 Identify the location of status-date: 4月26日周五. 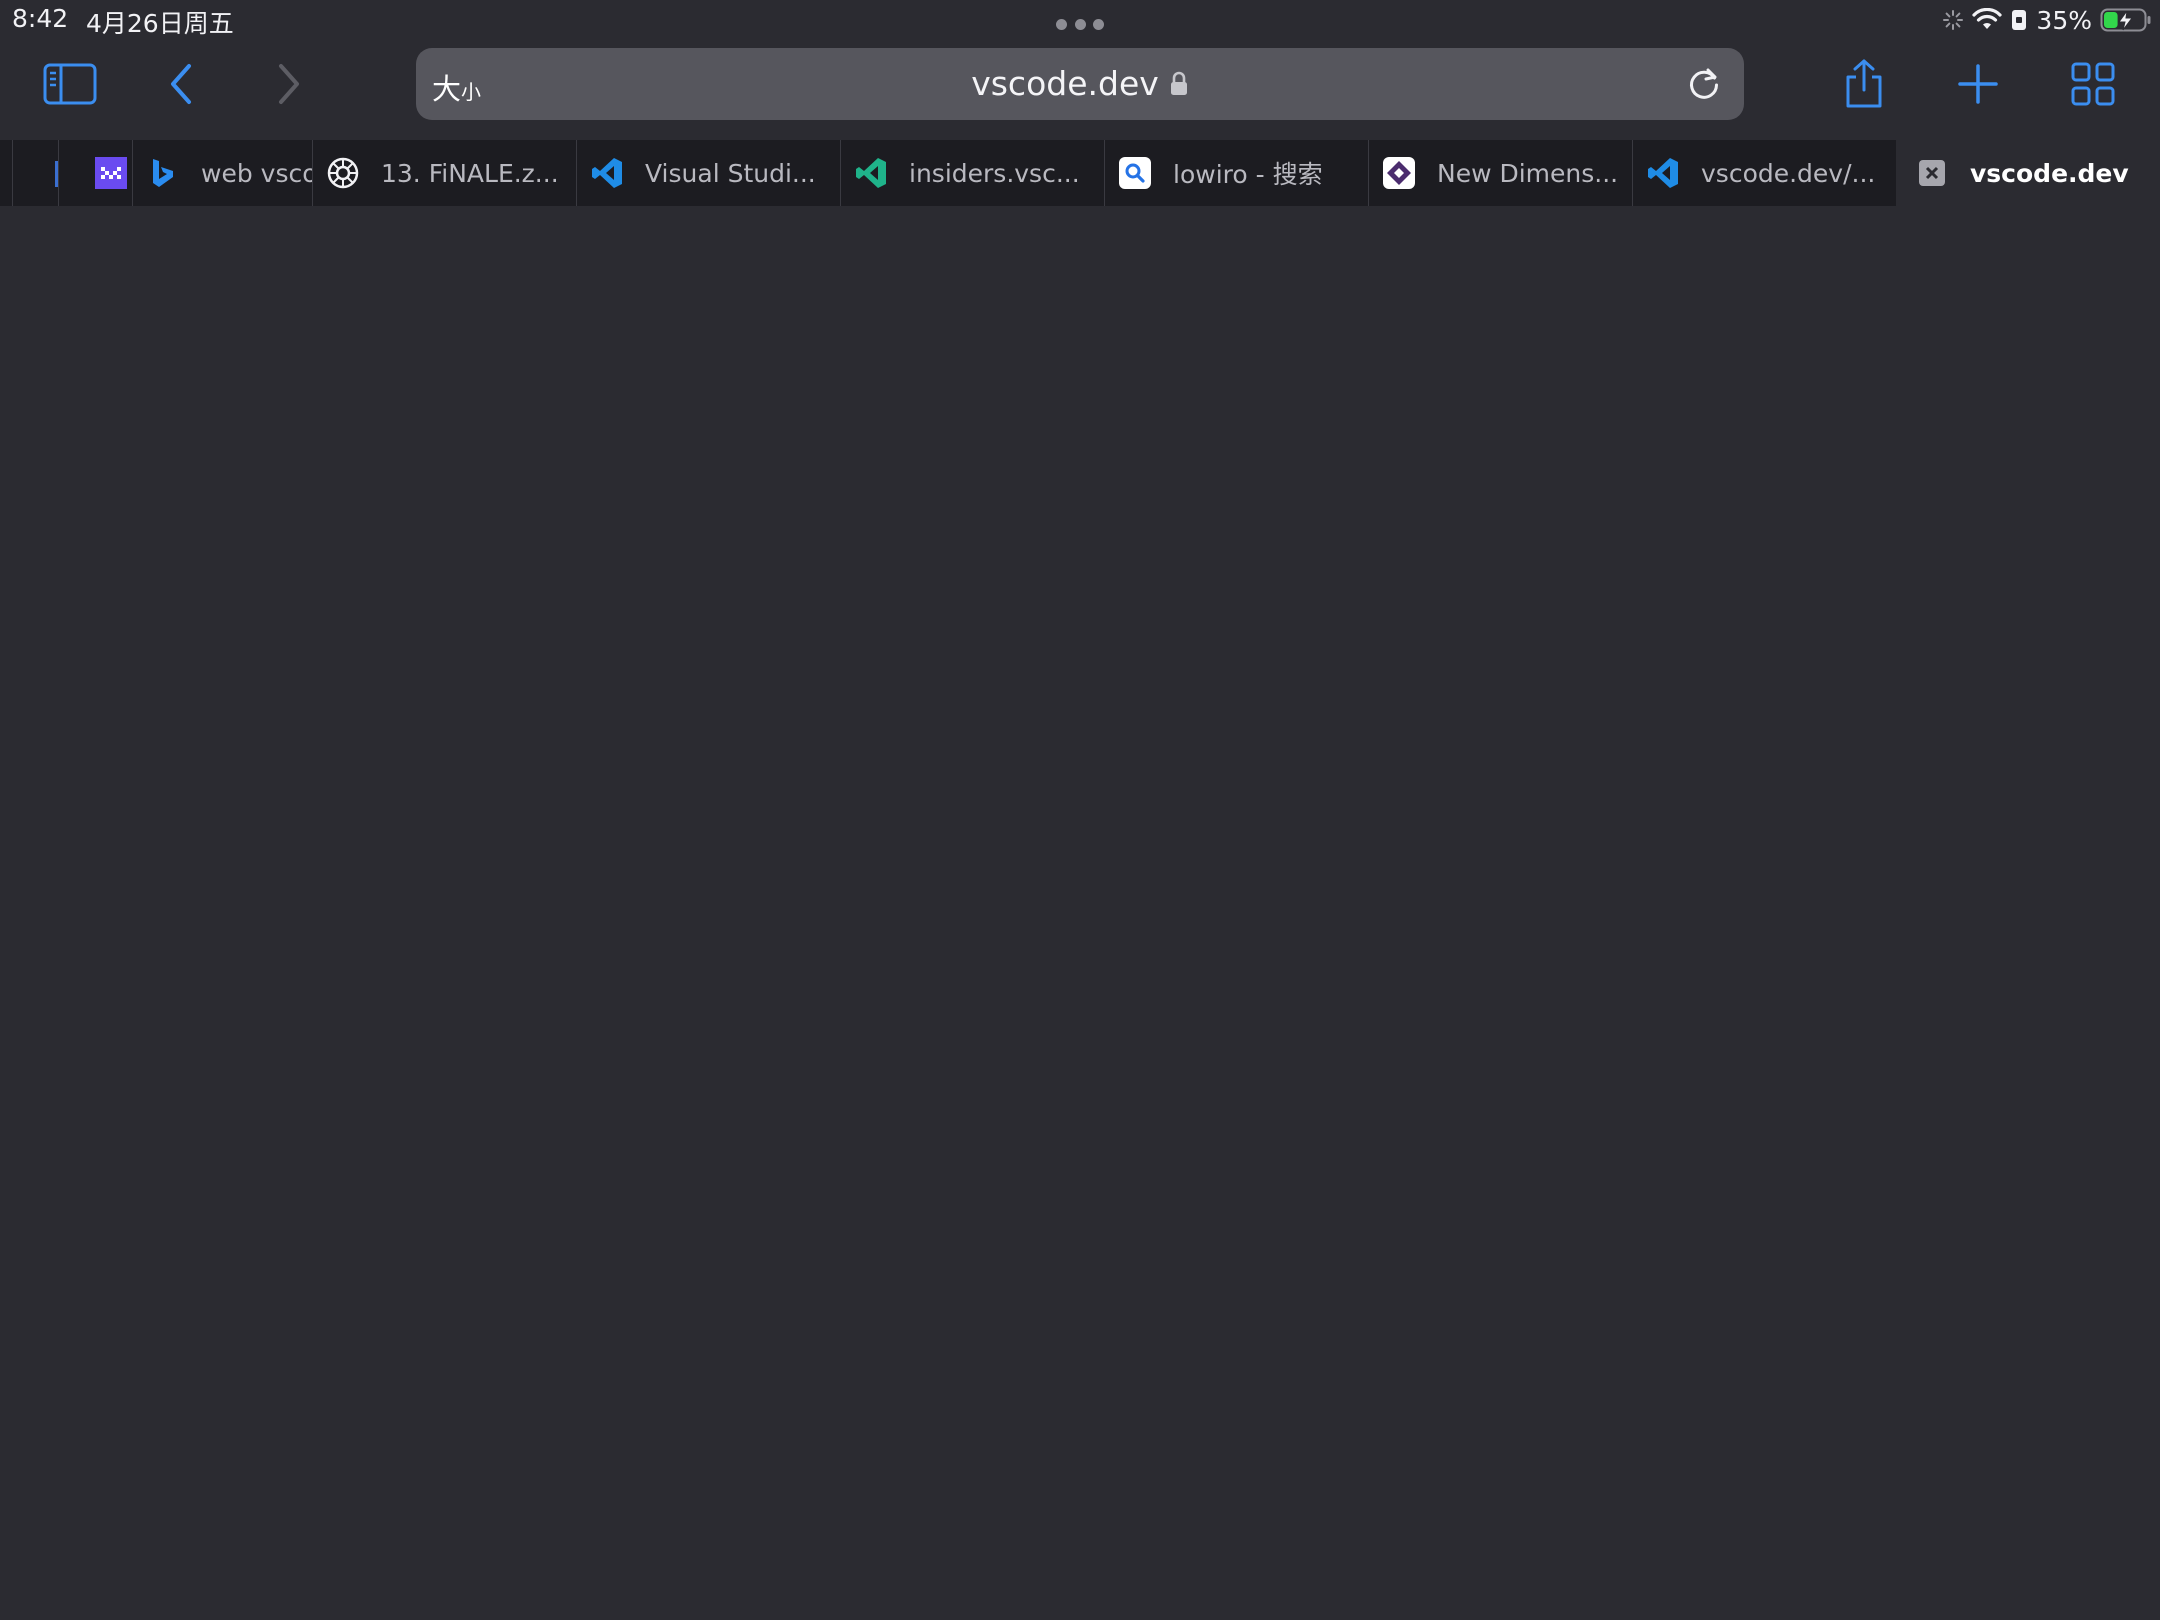
(160, 23).